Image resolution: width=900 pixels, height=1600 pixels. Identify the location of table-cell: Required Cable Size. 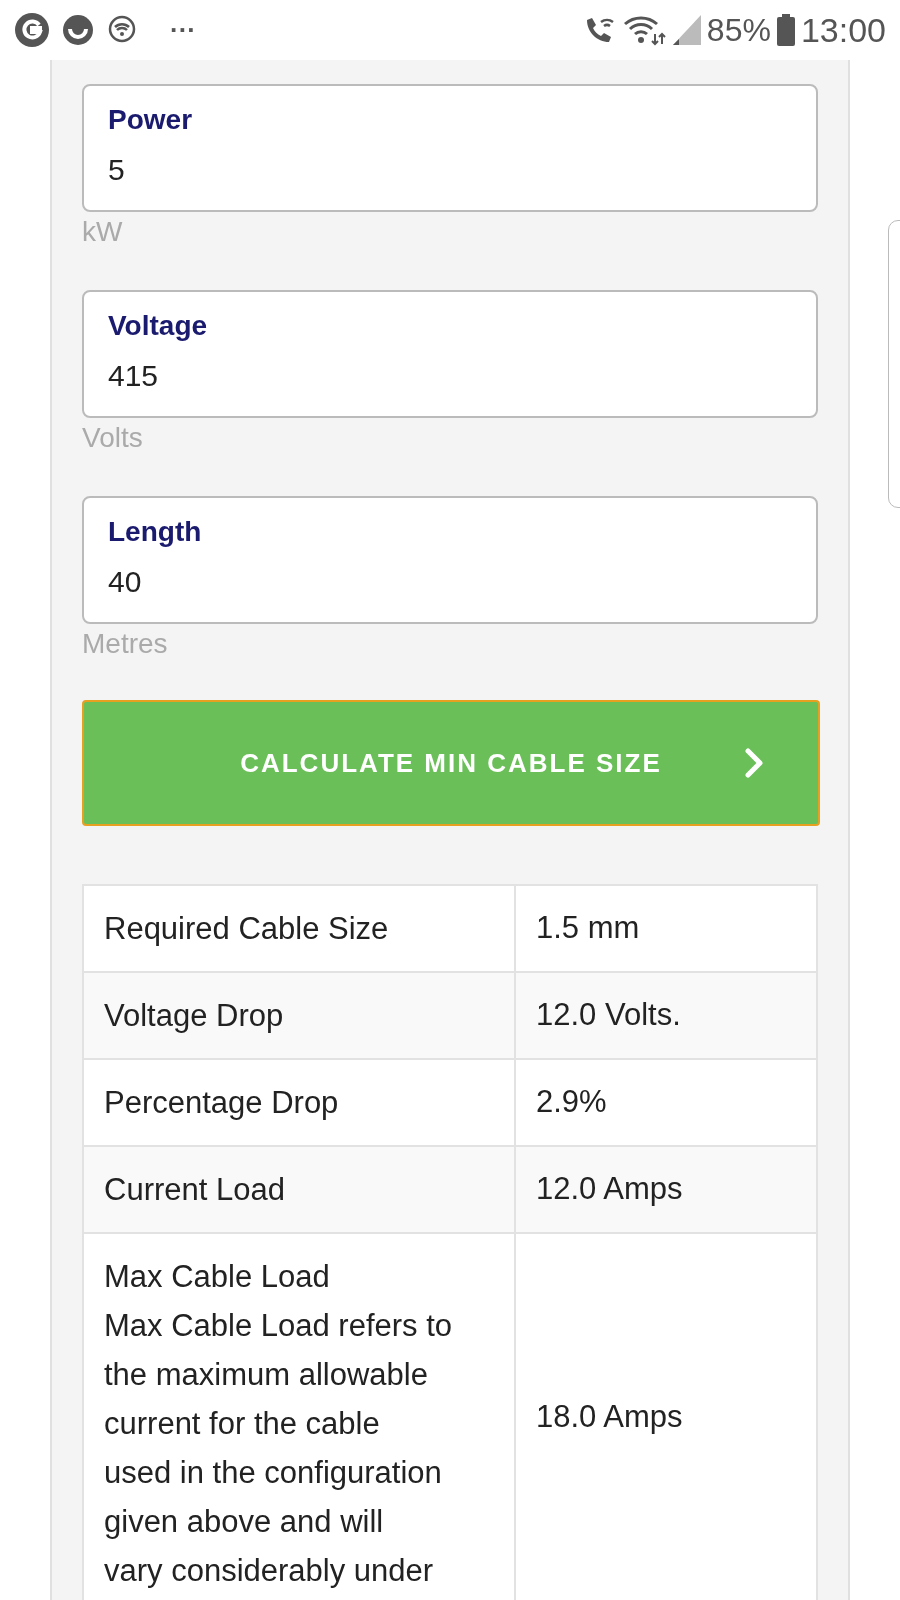
(299, 928).